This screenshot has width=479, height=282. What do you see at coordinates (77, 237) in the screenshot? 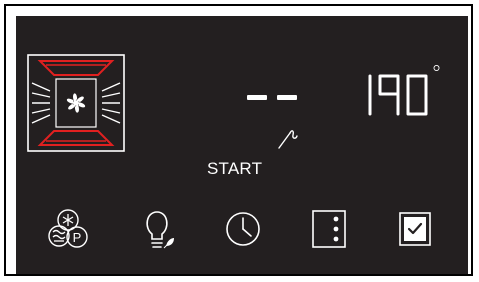
I see `svg-text: P` at bounding box center [77, 237].